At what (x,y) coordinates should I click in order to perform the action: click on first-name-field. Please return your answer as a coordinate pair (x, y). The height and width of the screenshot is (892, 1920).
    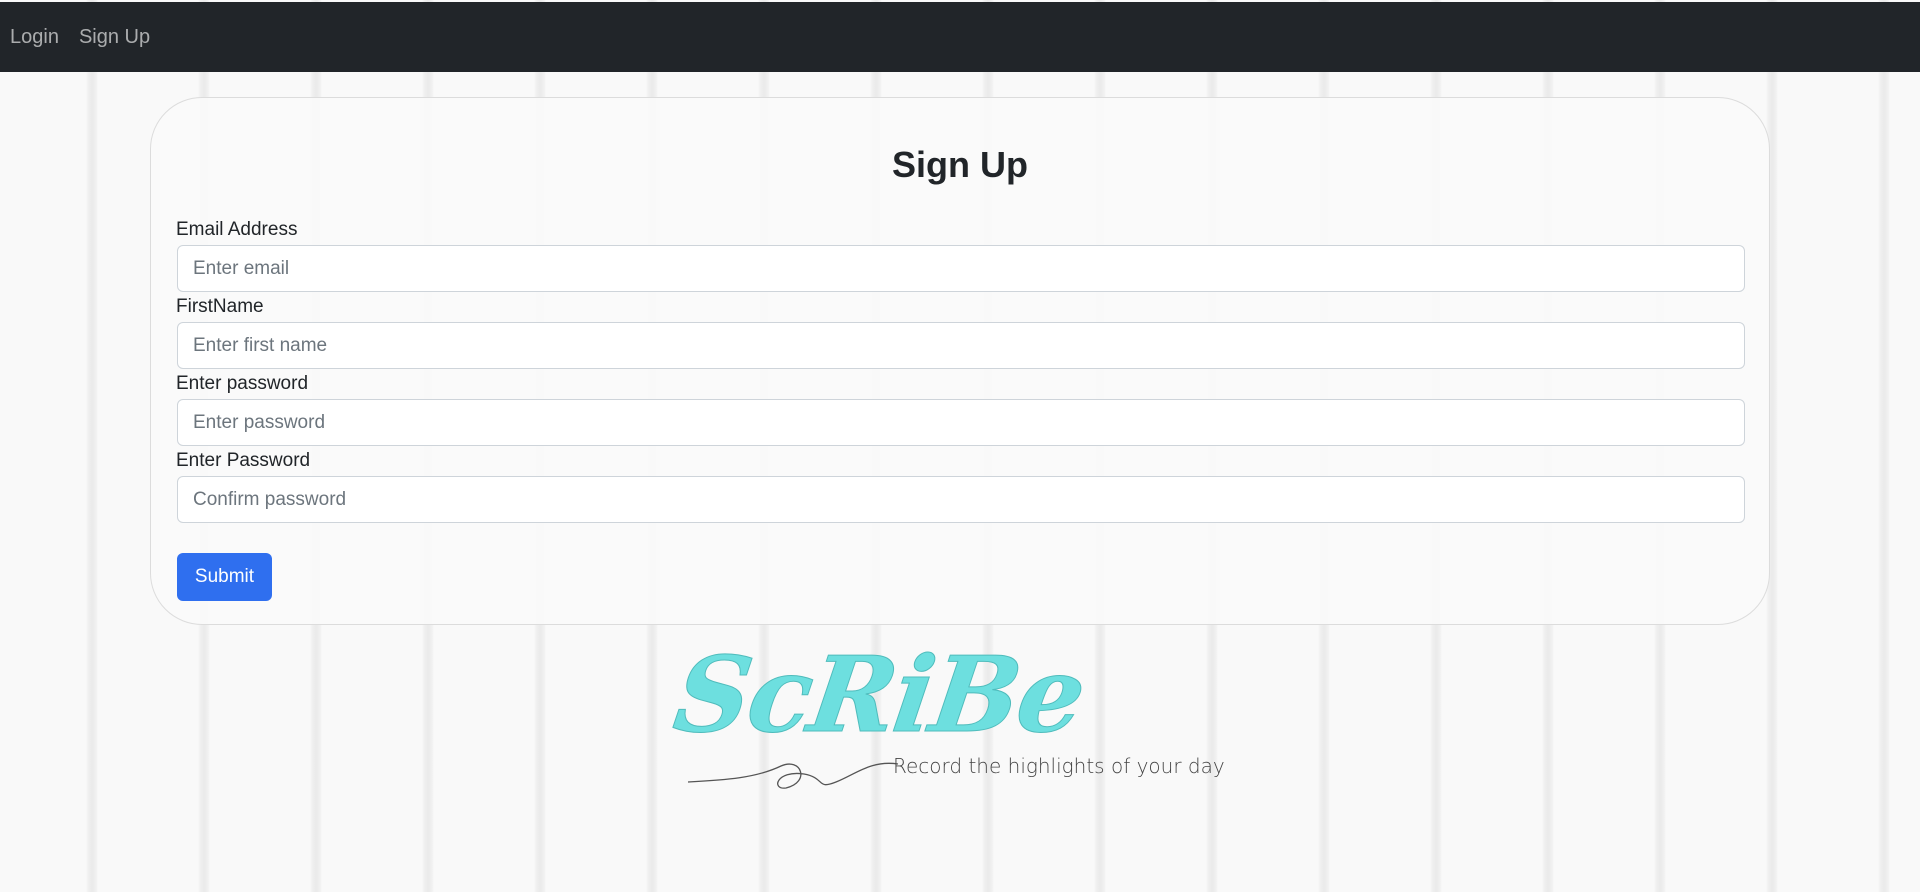
    Looking at the image, I should click on (961, 345).